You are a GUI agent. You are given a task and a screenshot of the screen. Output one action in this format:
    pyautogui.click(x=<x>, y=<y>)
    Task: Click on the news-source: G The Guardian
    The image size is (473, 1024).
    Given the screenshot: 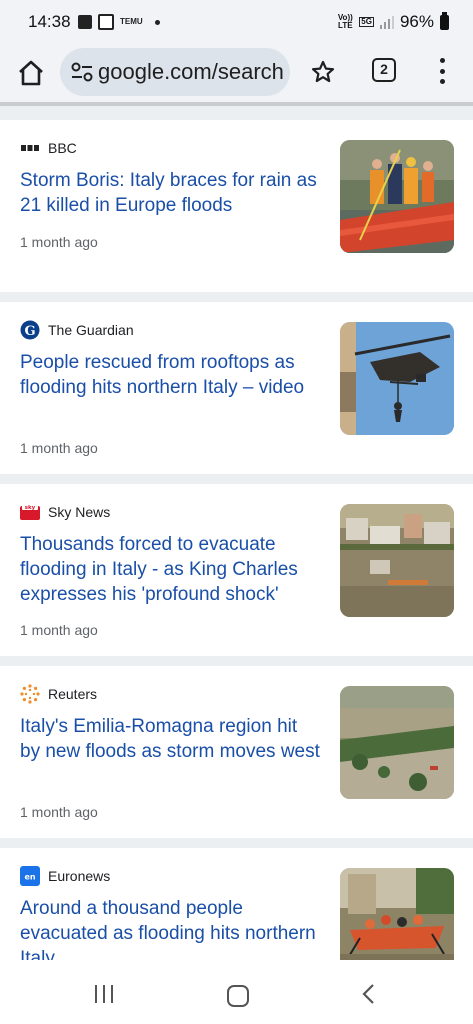 What is the action you would take?
    pyautogui.click(x=77, y=330)
    